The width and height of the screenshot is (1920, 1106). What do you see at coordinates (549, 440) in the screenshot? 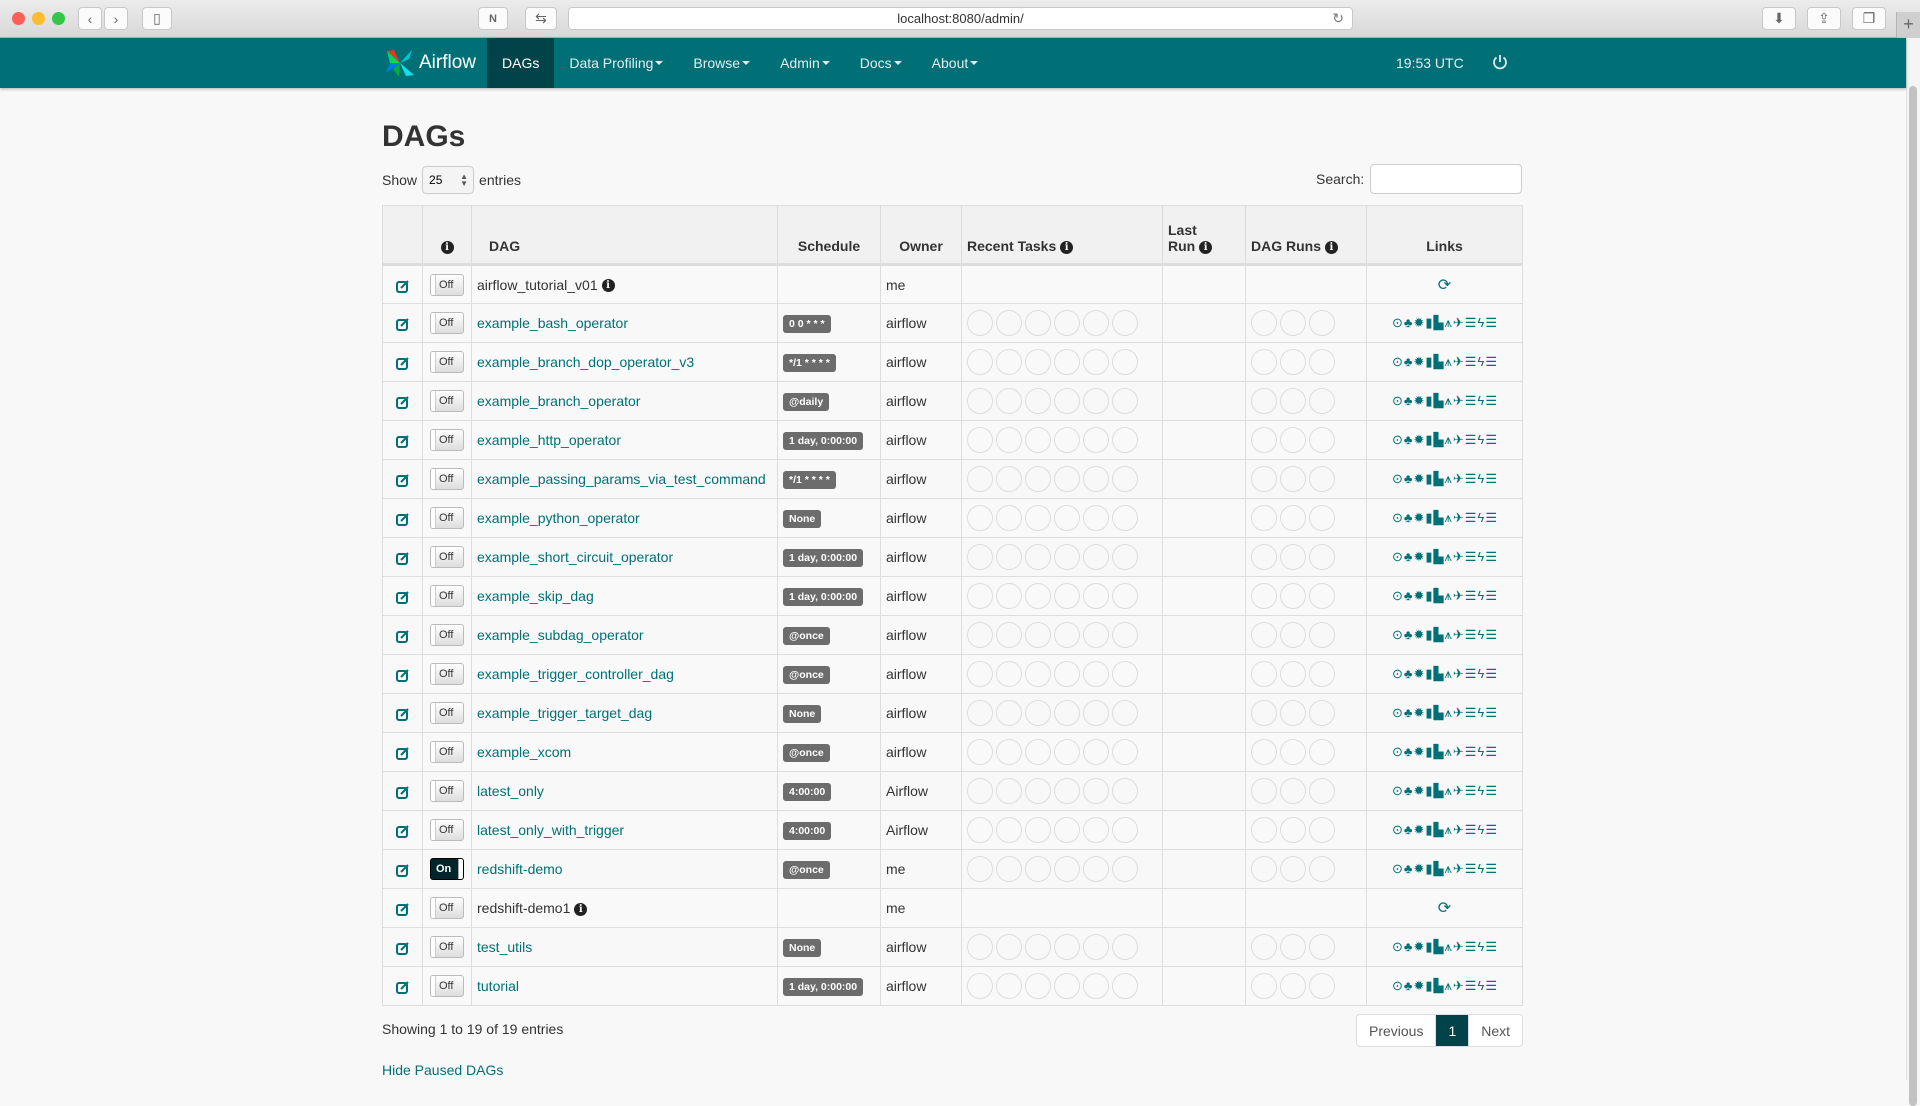
I see `dag-link: example_http_operator` at bounding box center [549, 440].